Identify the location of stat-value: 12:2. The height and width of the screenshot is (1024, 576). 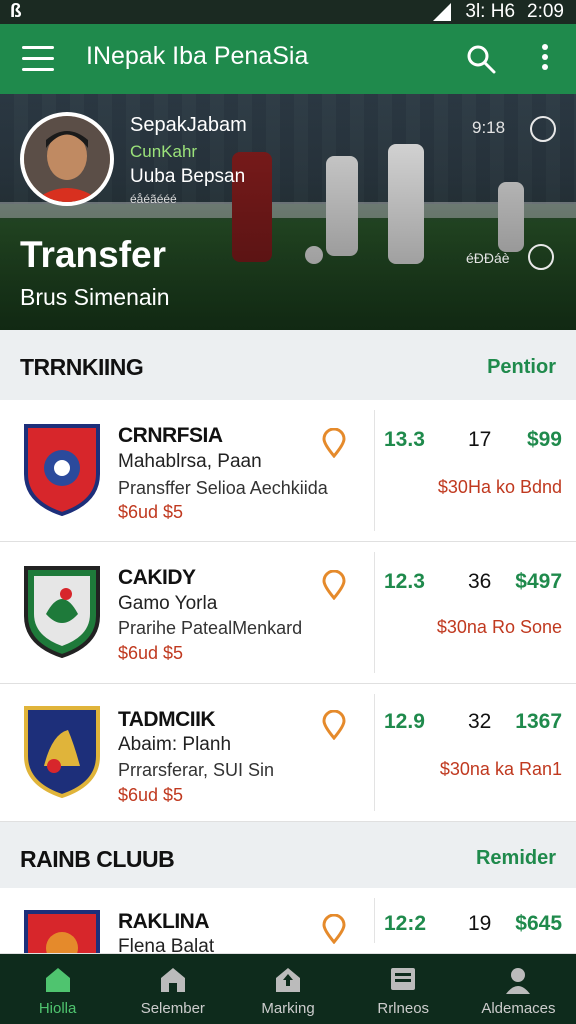
(405, 923).